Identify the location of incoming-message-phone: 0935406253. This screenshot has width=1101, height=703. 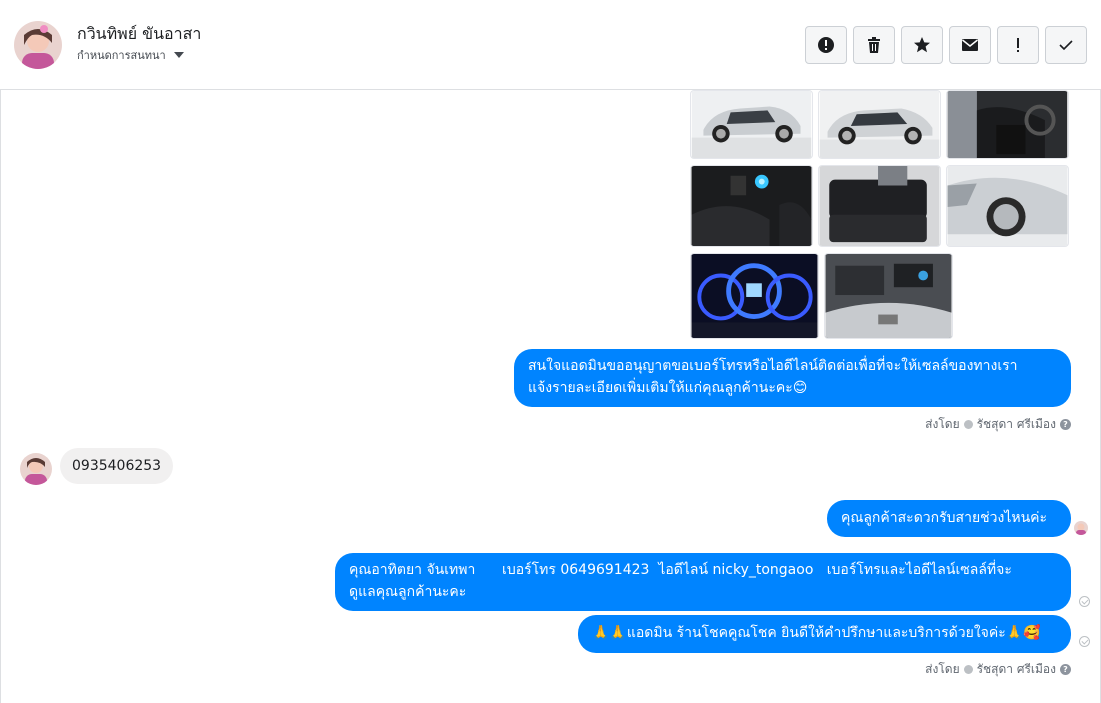
(117, 466).